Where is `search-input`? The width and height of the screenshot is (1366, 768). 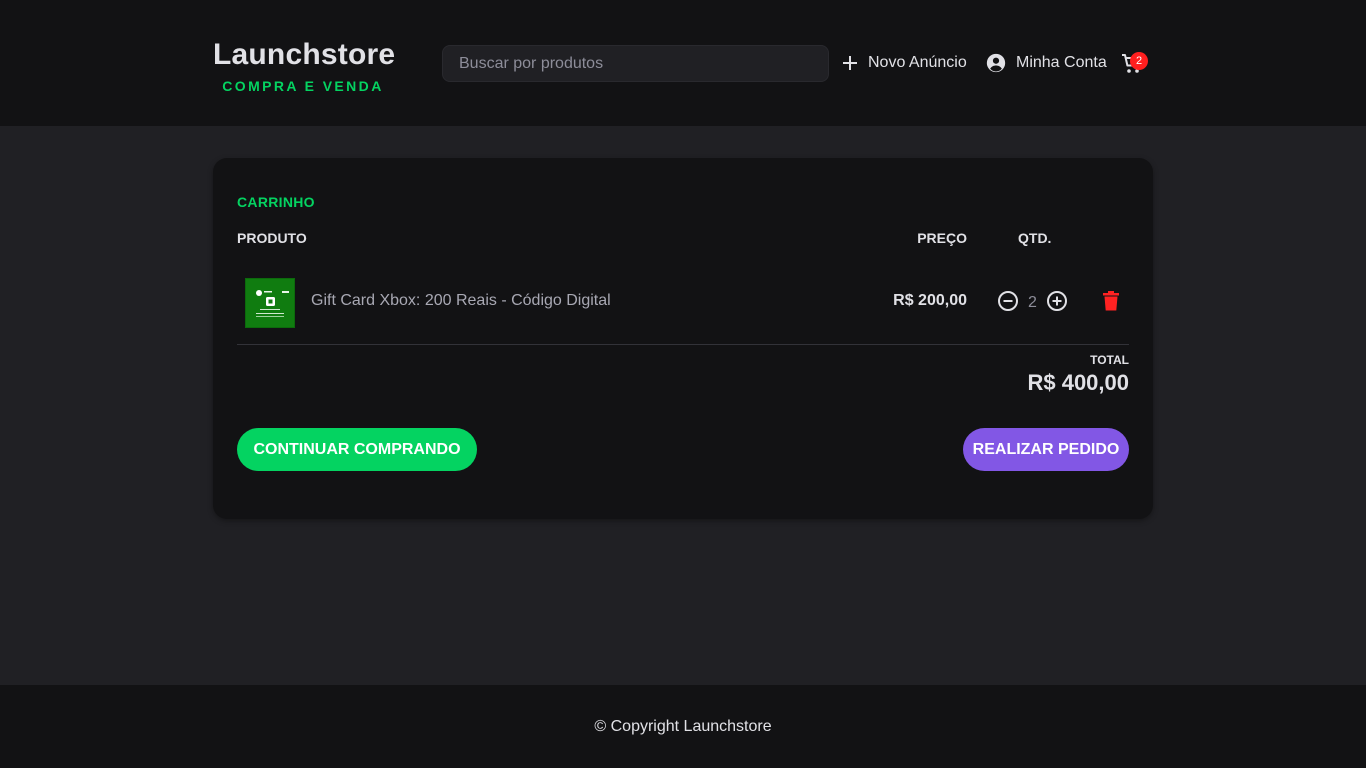
search-input is located at coordinates (635, 63).